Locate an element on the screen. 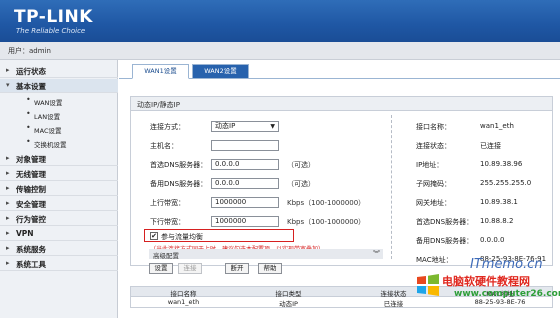  sidebar-subitem-wan: • WAN设置 is located at coordinates (59, 100).